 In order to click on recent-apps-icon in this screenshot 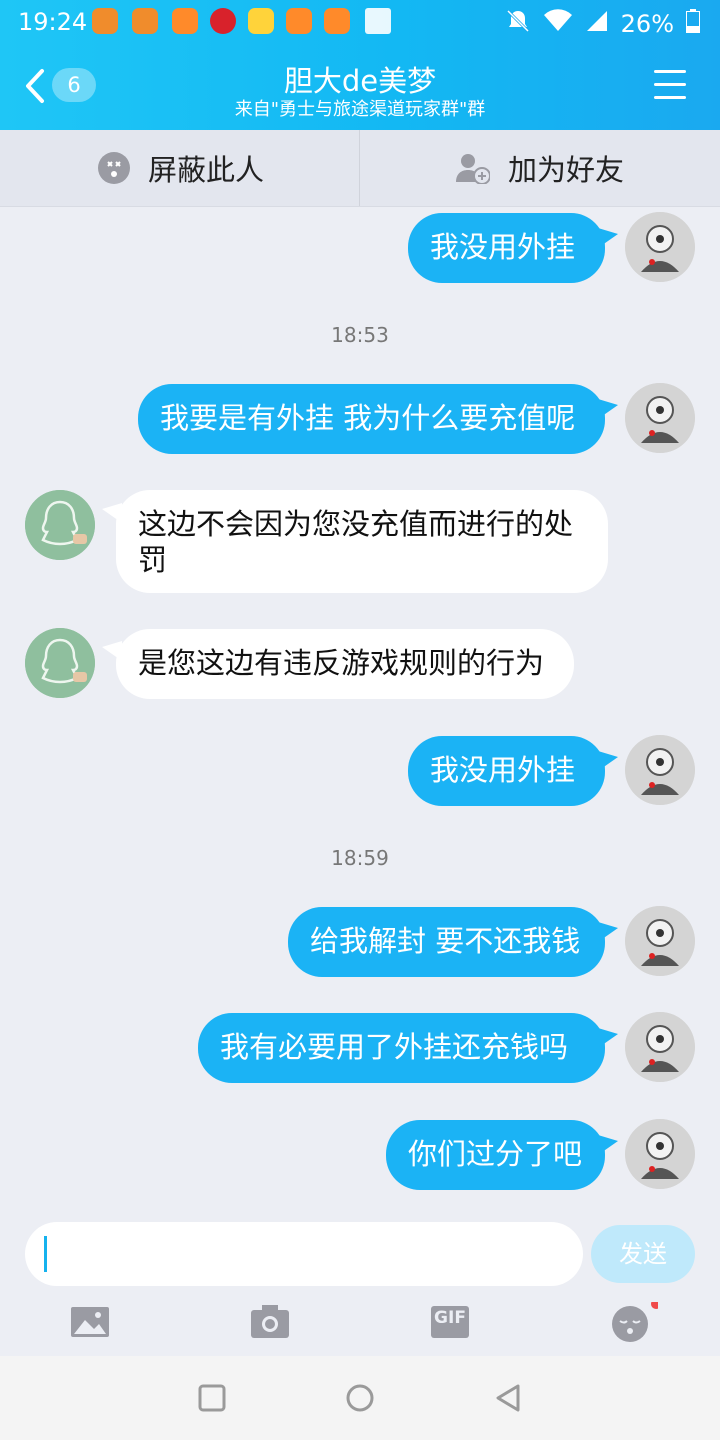, I will do `click(212, 1398)`.